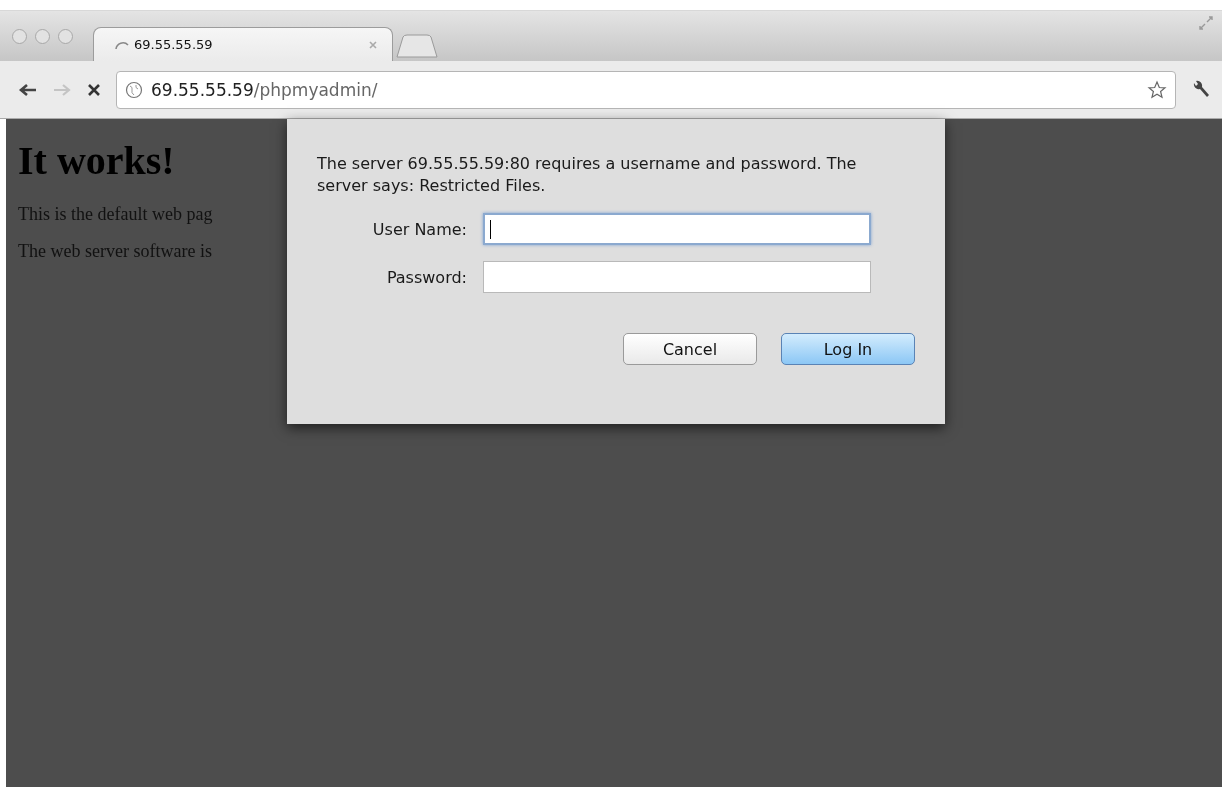  What do you see at coordinates (848, 349) in the screenshot?
I see `dialog-button: Log In` at bounding box center [848, 349].